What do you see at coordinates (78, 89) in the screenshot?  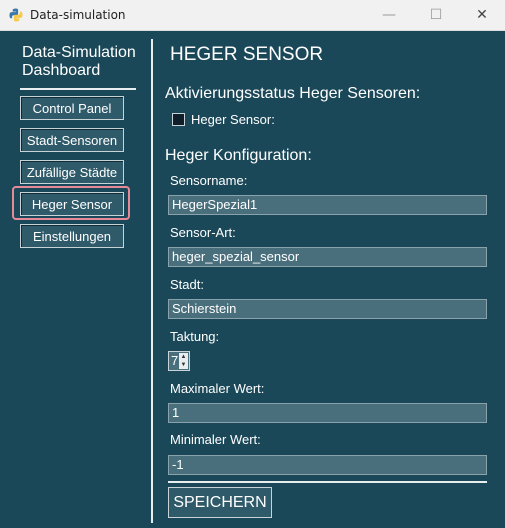 I see `sidebar-divider` at bounding box center [78, 89].